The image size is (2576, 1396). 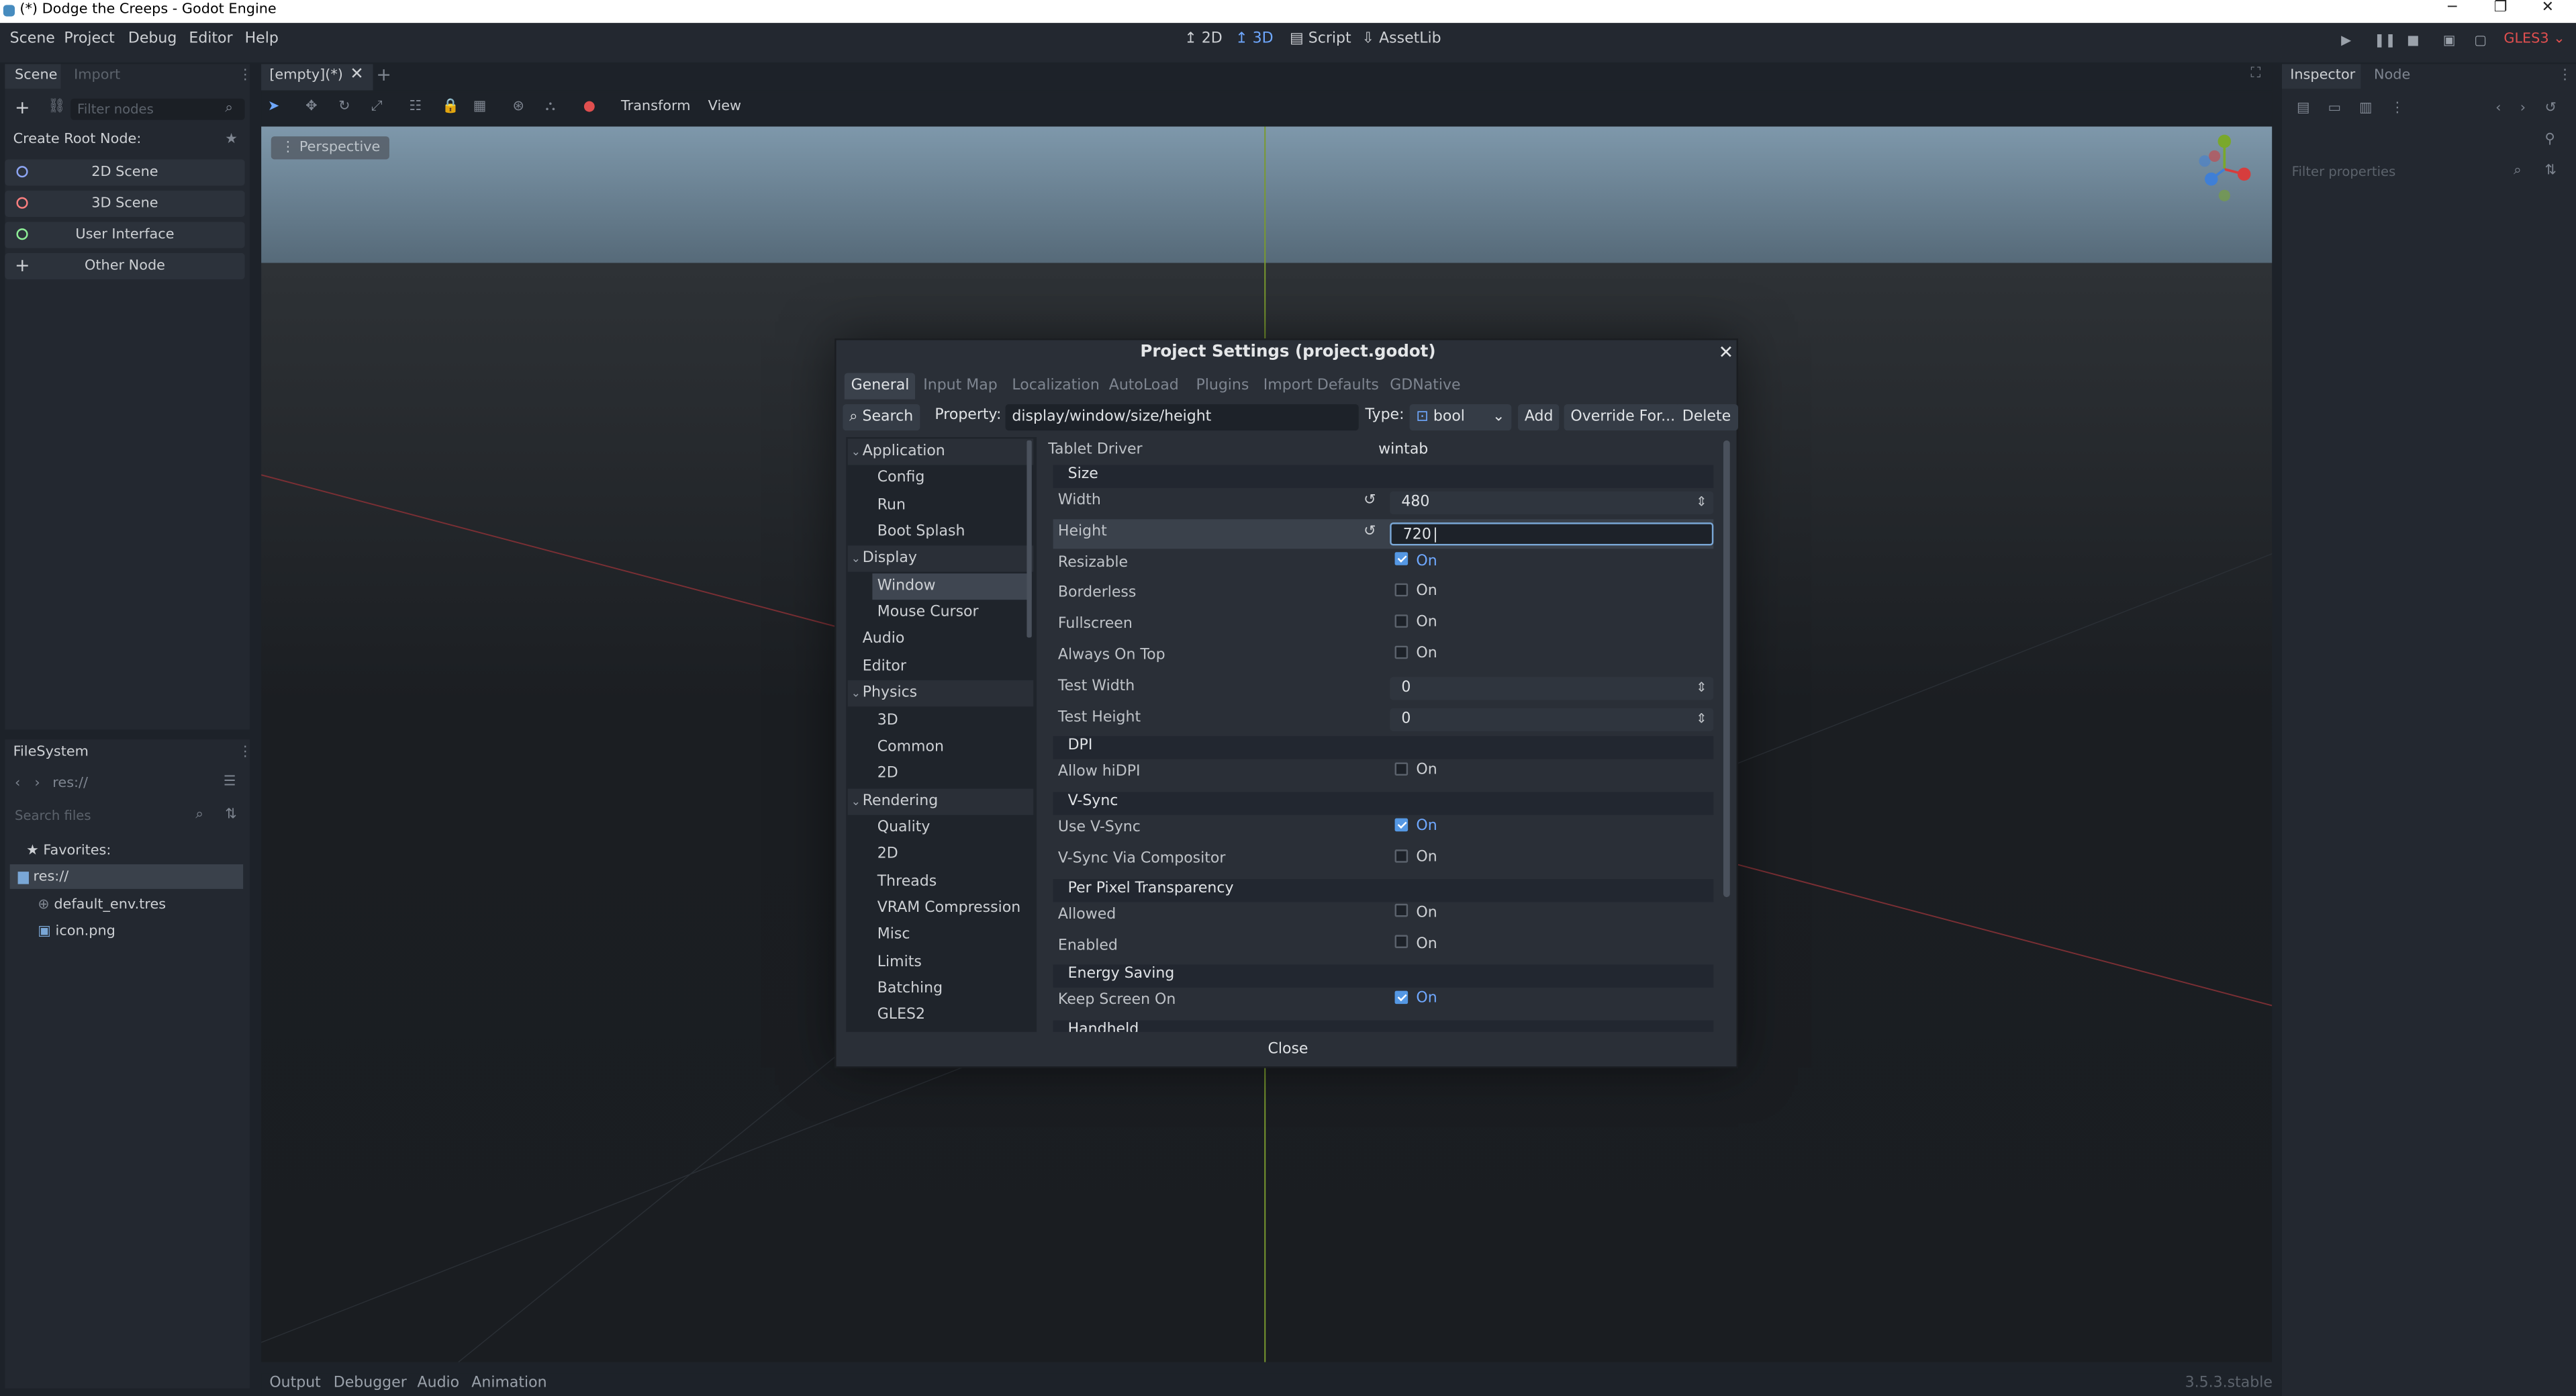 What do you see at coordinates (940, 801) in the screenshot?
I see `tree-item-rendering: ⌄ Rendering` at bounding box center [940, 801].